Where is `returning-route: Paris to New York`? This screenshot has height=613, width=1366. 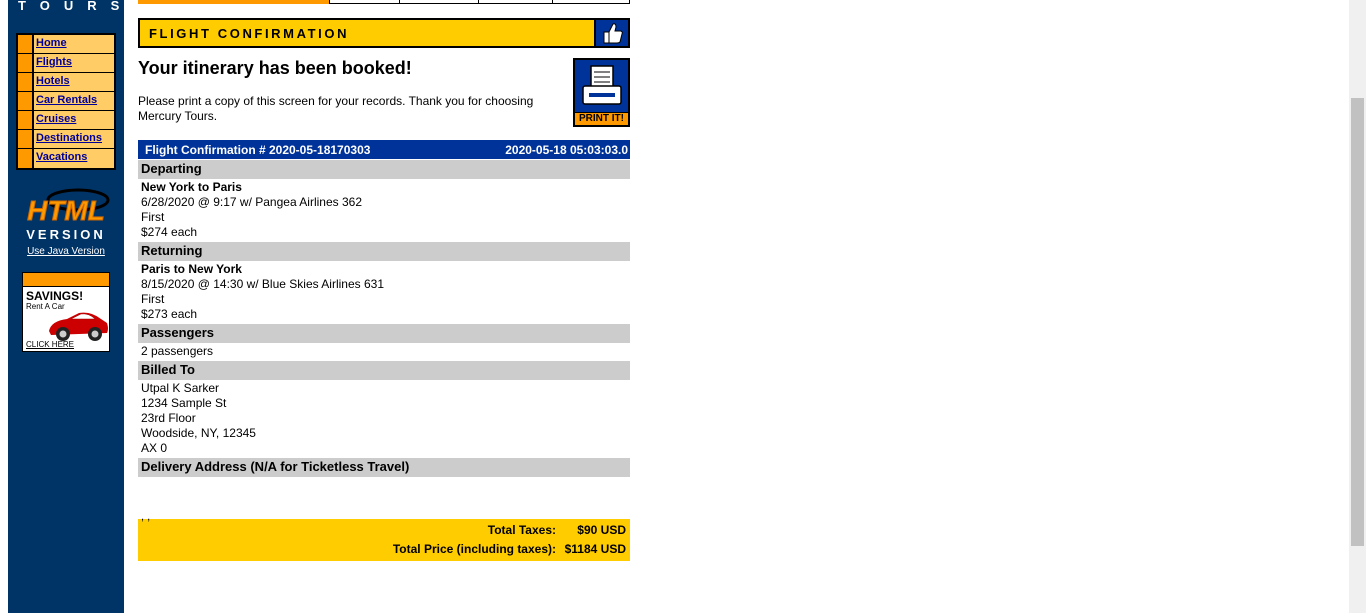 returning-route: Paris to New York is located at coordinates (191, 269).